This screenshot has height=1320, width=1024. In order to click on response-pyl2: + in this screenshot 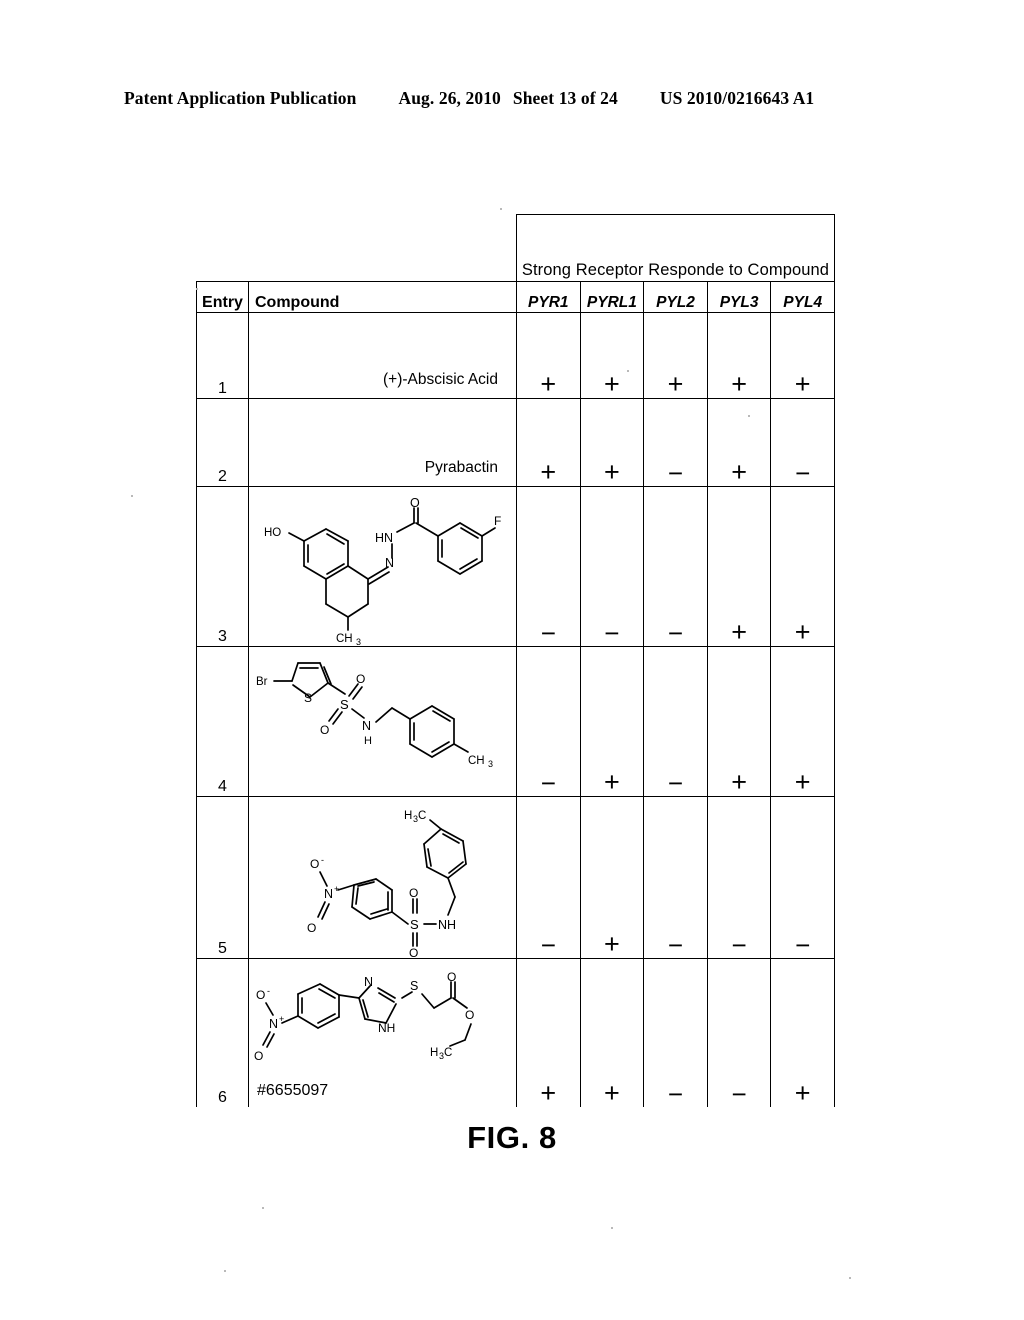, I will do `click(675, 355)`.